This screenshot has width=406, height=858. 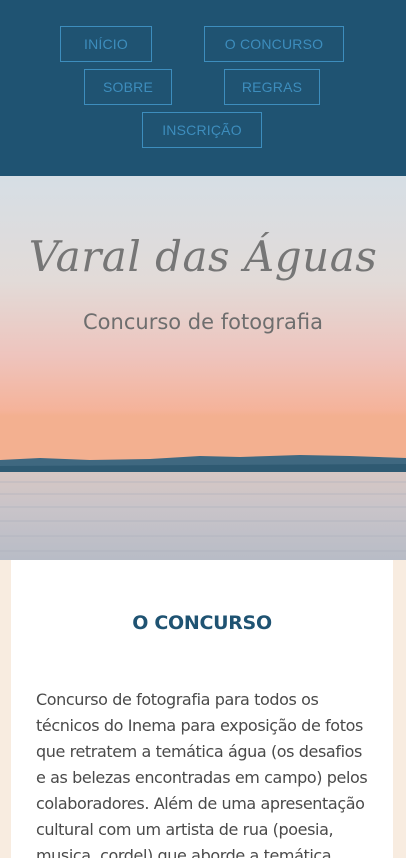 I want to click on nav-button-inicio: INÍCIO, so click(x=106, y=44).